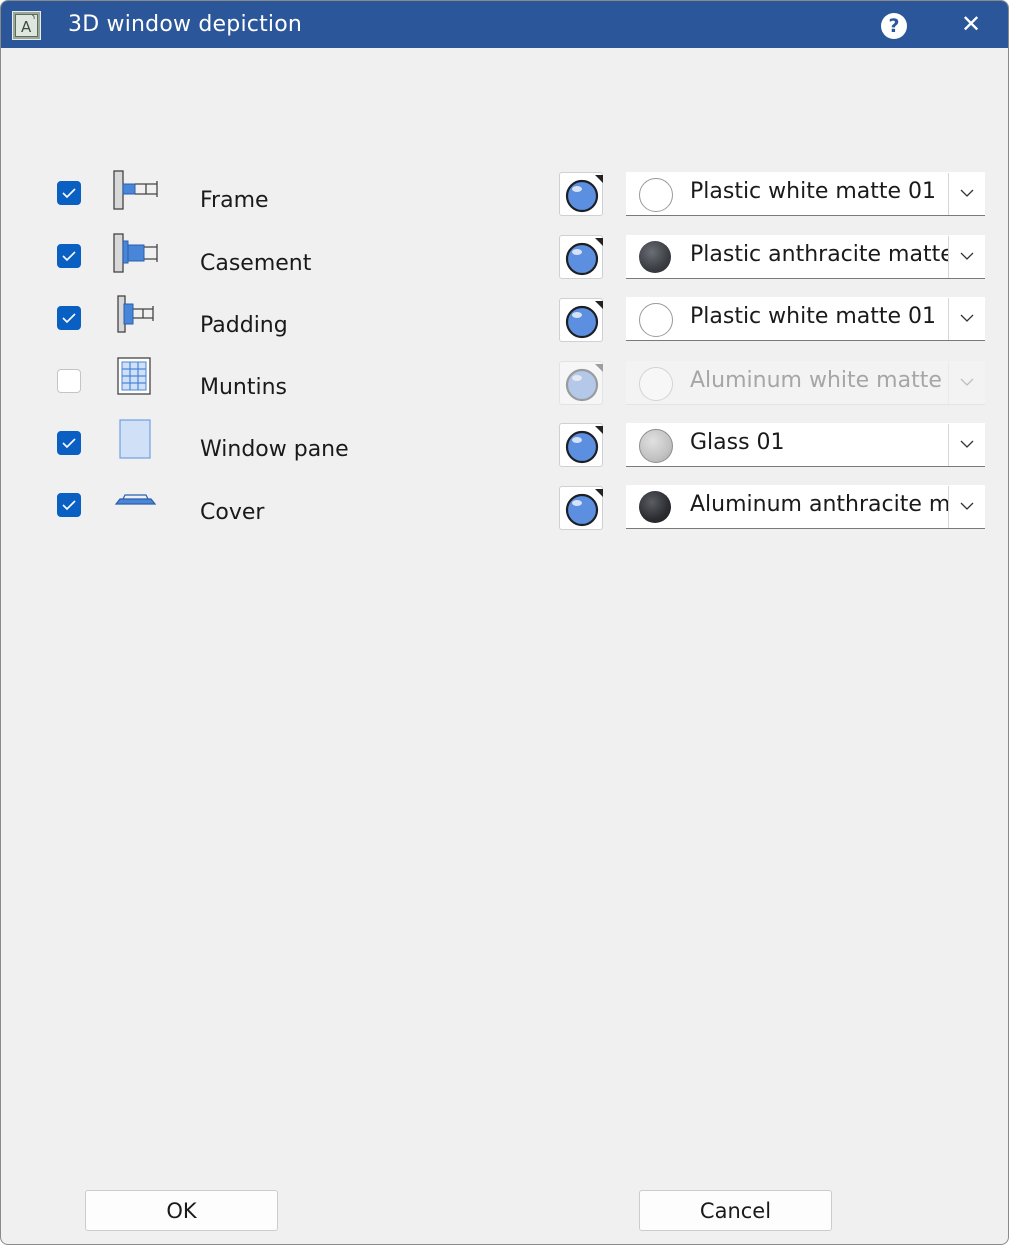 The image size is (1009, 1245). What do you see at coordinates (971, 24) in the screenshot?
I see `close-icon: ✕` at bounding box center [971, 24].